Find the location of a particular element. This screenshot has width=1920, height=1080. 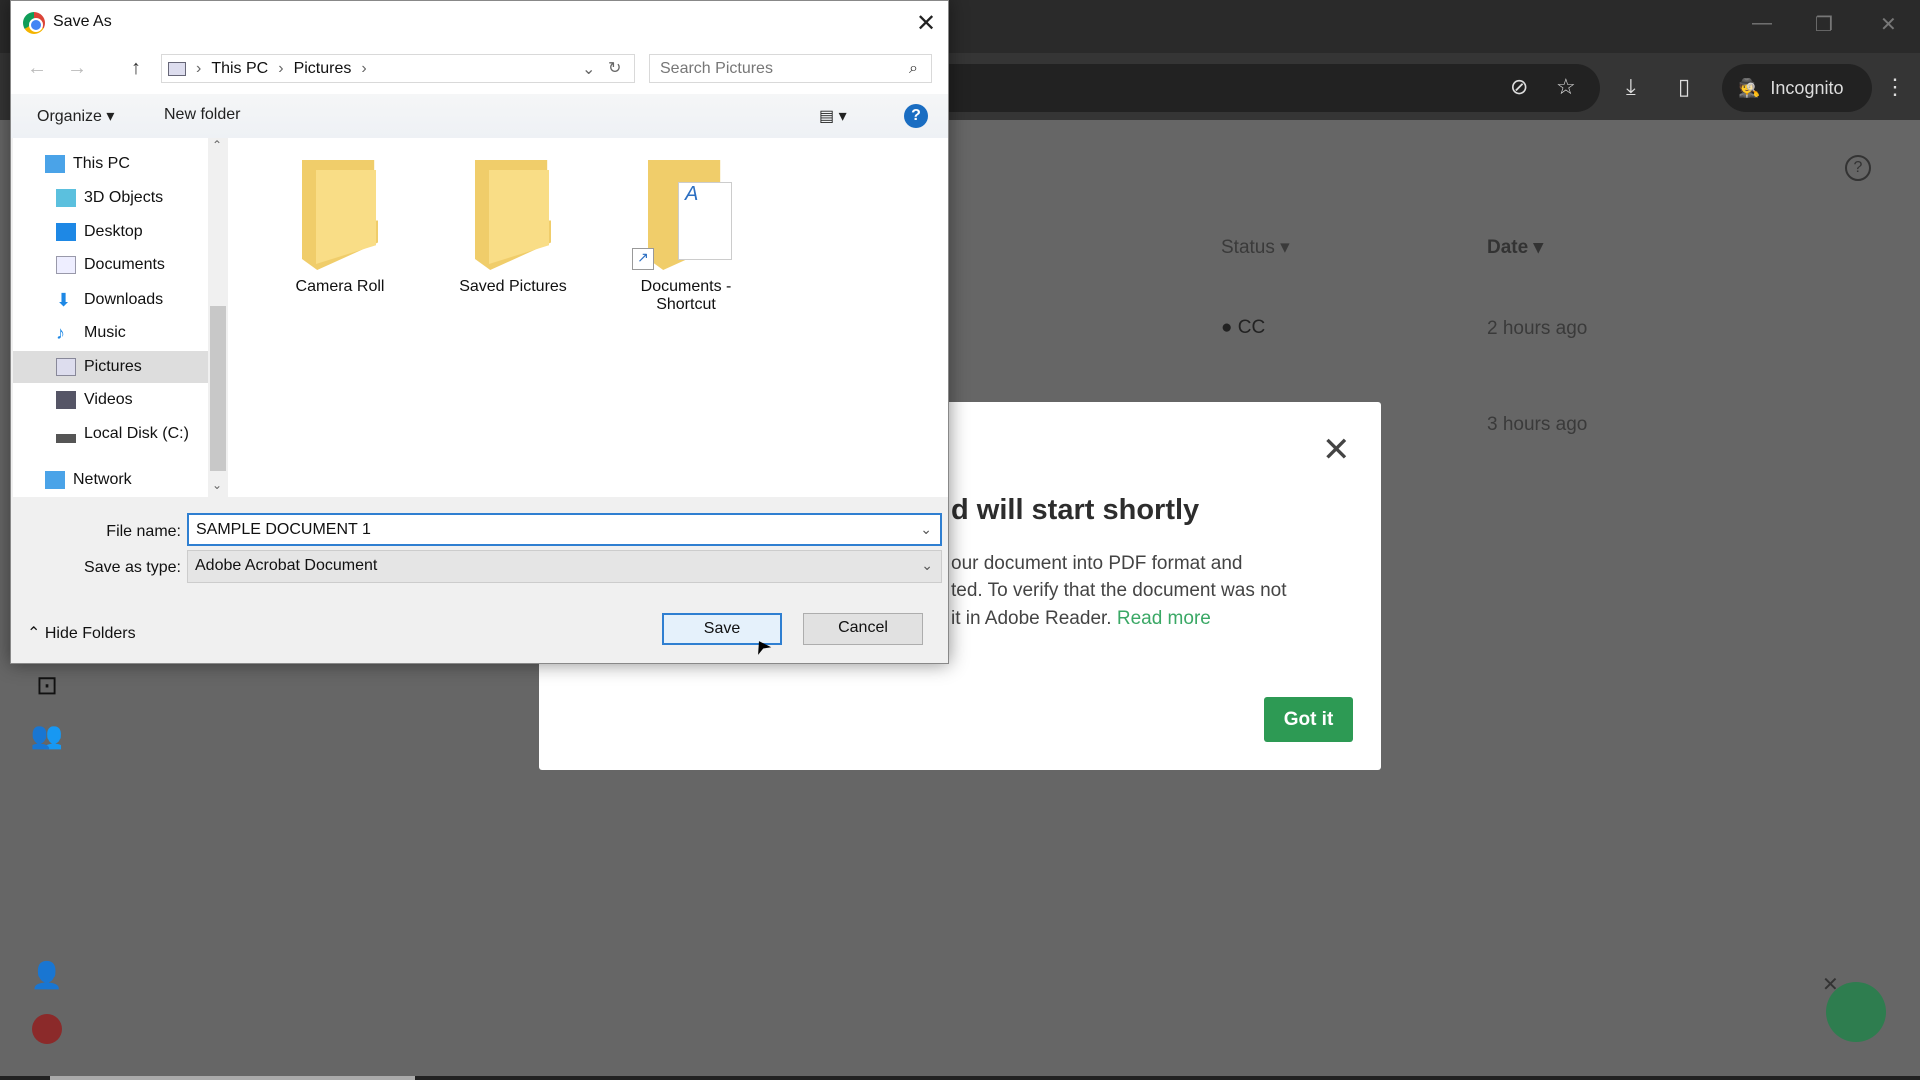

terminal-icon: ⊡ is located at coordinates (47, 687).